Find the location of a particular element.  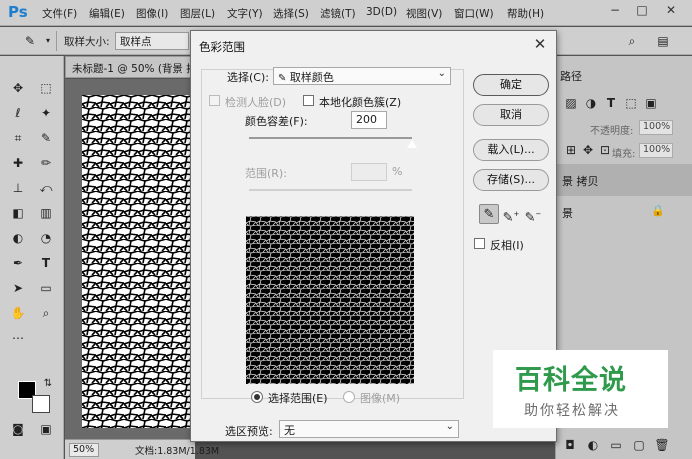

layer-name: 景 is located at coordinates (567, 213).